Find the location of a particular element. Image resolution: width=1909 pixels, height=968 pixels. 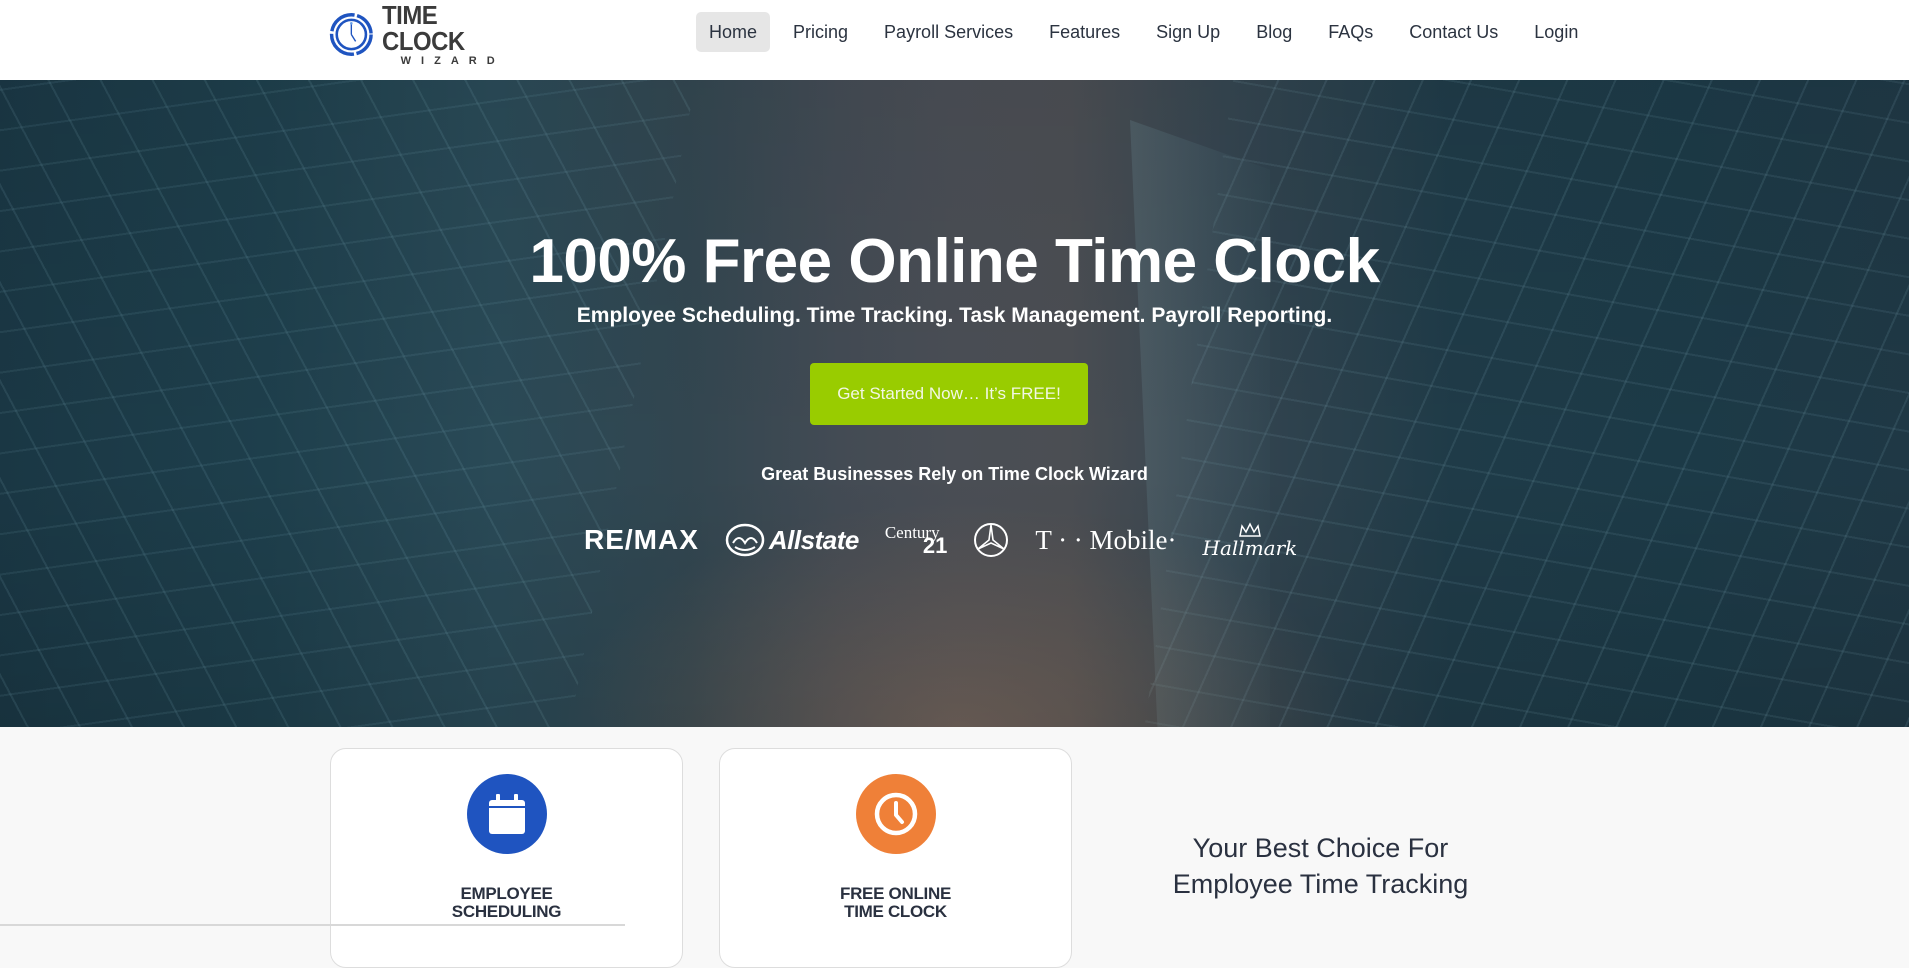

tagline-line2: Employee Time Tracking is located at coordinates (1320, 884).